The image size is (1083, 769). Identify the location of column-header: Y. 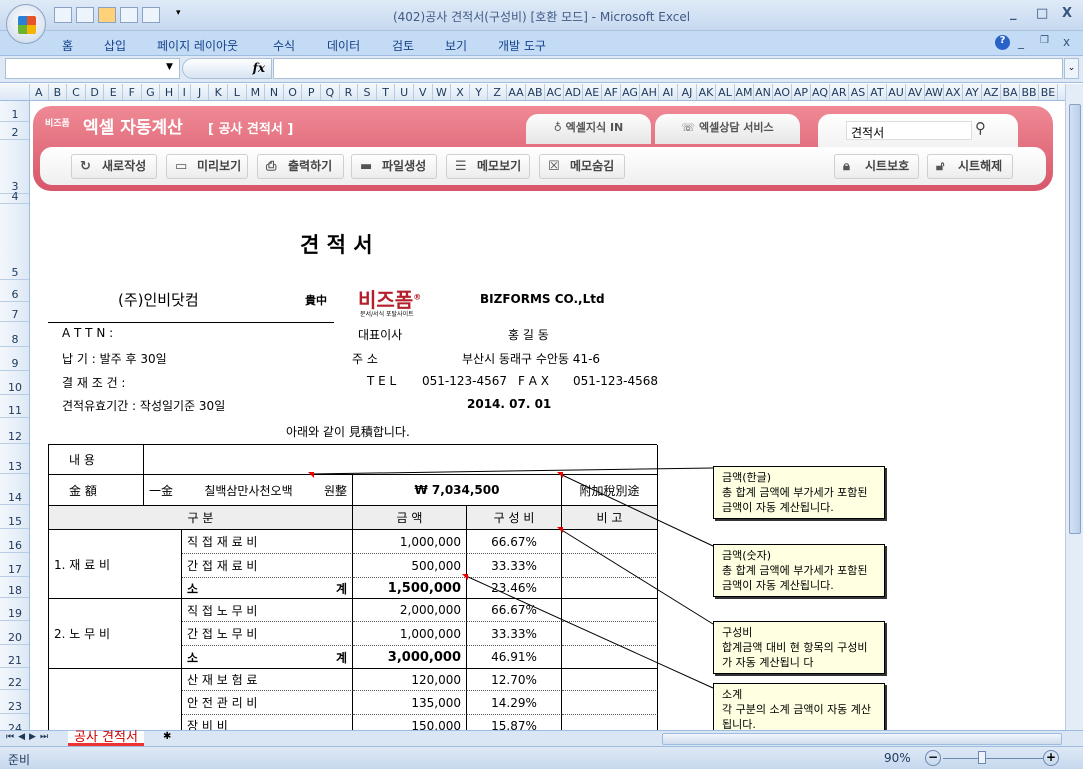
(479, 92).